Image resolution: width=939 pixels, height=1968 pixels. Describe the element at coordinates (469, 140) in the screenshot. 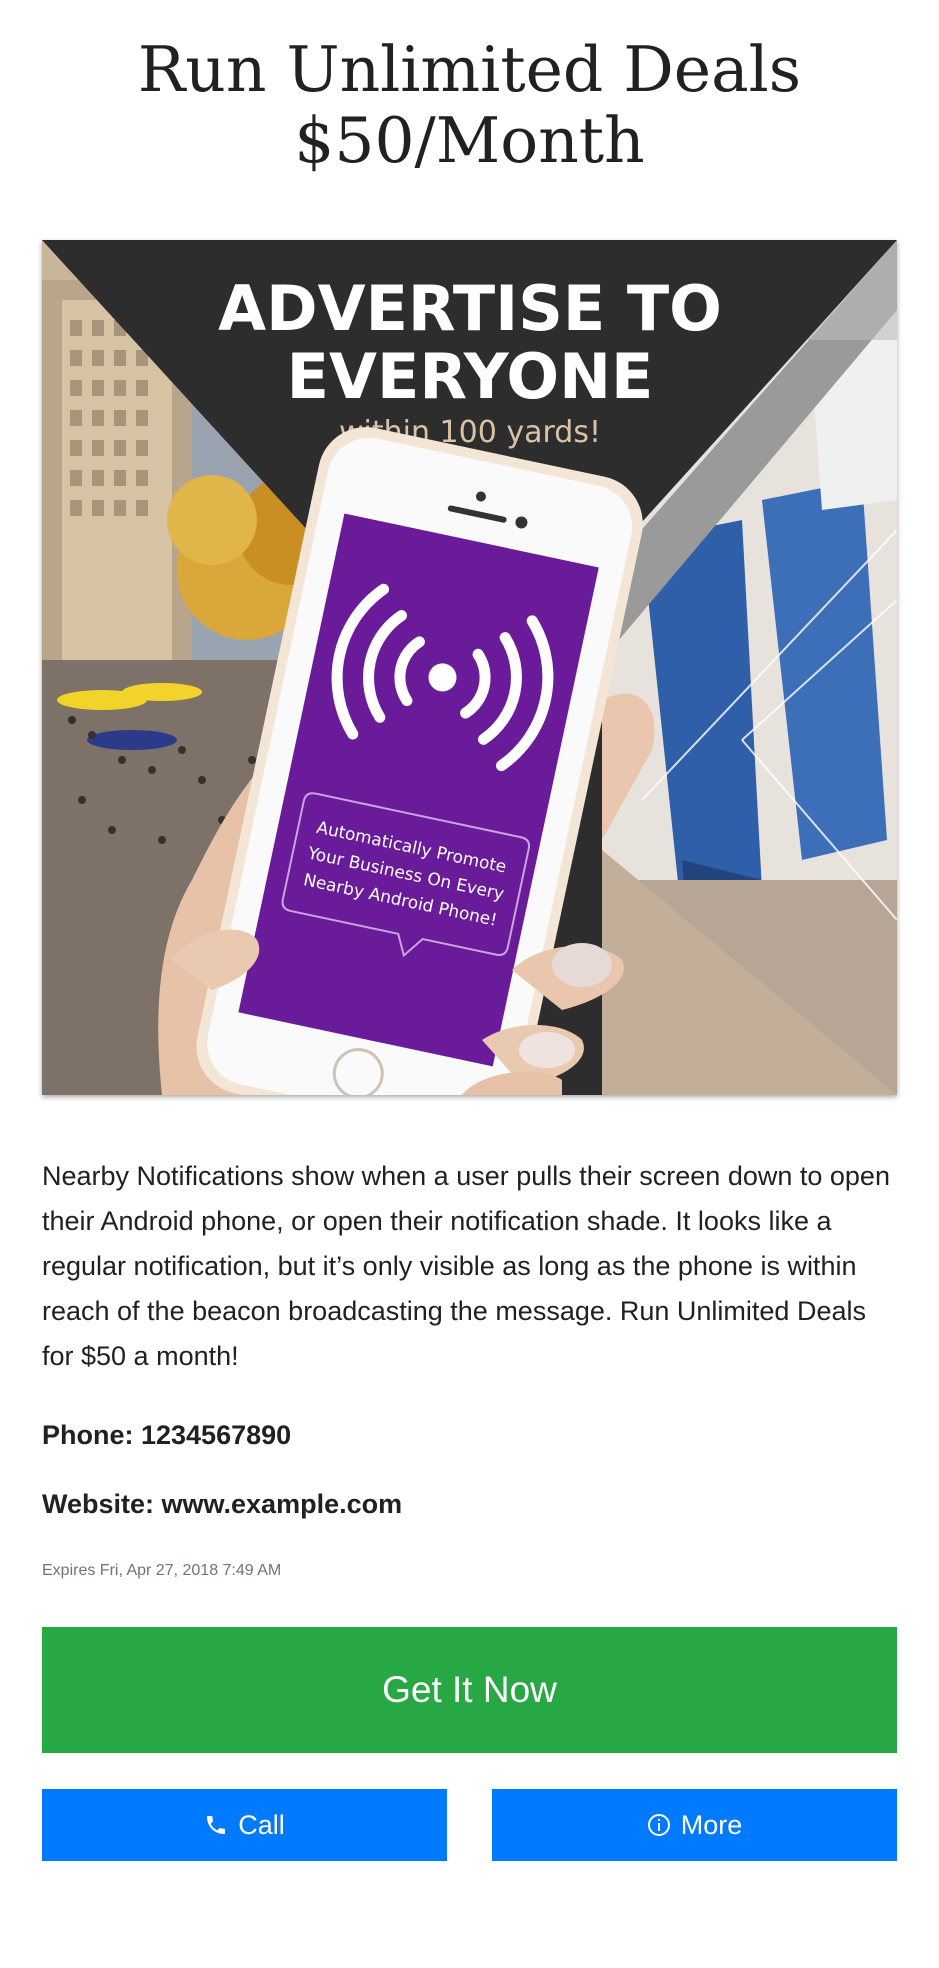

I see `title-line-2: $50/Month` at that location.